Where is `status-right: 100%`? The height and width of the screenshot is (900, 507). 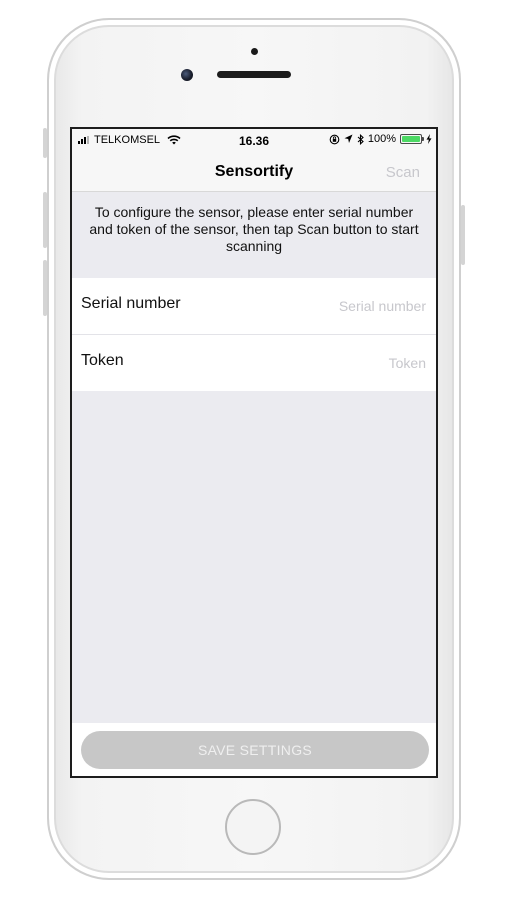 status-right: 100% is located at coordinates (380, 139).